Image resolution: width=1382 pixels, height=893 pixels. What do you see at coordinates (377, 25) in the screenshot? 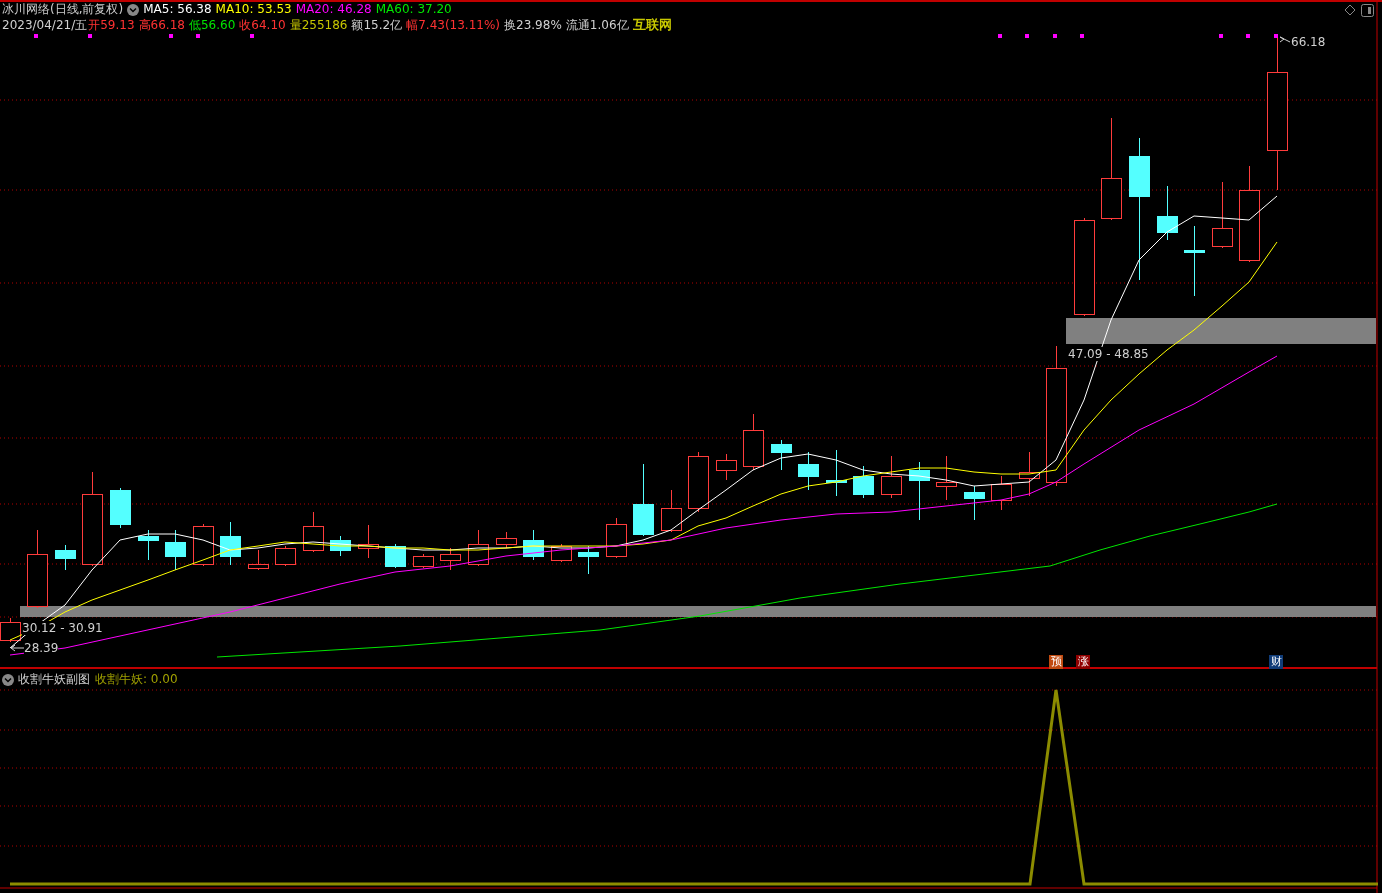
I see `quote-value: 额15.2亿` at bounding box center [377, 25].